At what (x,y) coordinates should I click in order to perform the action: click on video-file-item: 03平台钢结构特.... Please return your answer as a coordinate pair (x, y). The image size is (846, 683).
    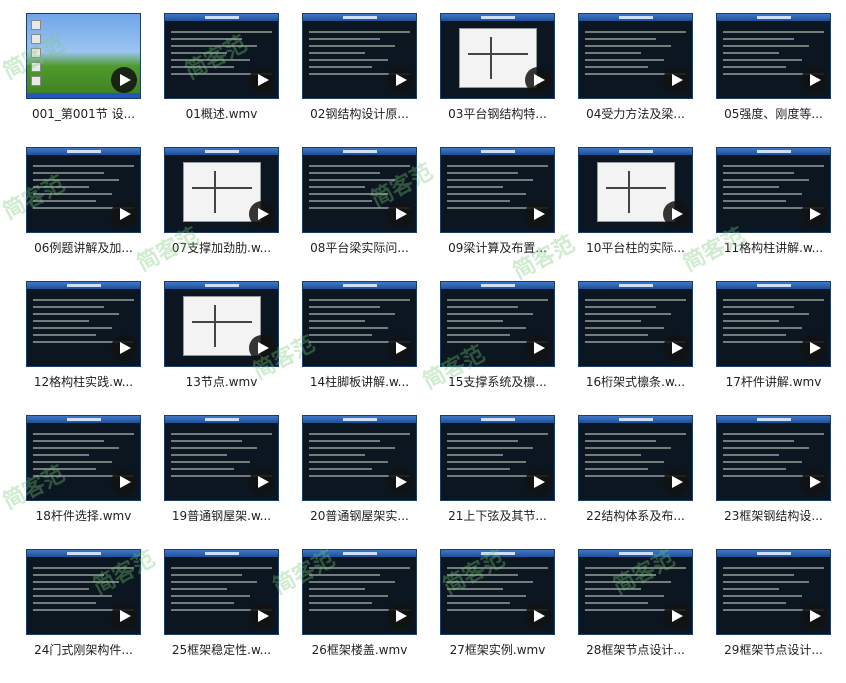
    Looking at the image, I should click on (497, 80).